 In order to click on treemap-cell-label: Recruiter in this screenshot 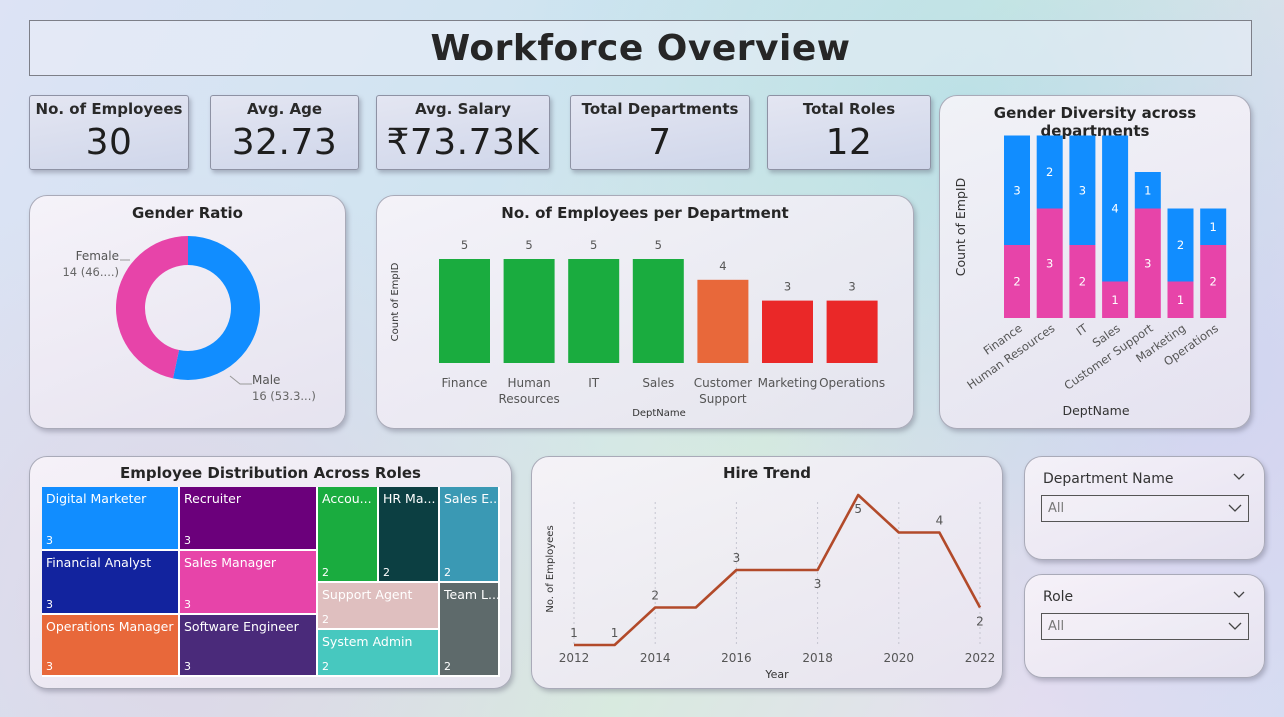, I will do `click(212, 498)`.